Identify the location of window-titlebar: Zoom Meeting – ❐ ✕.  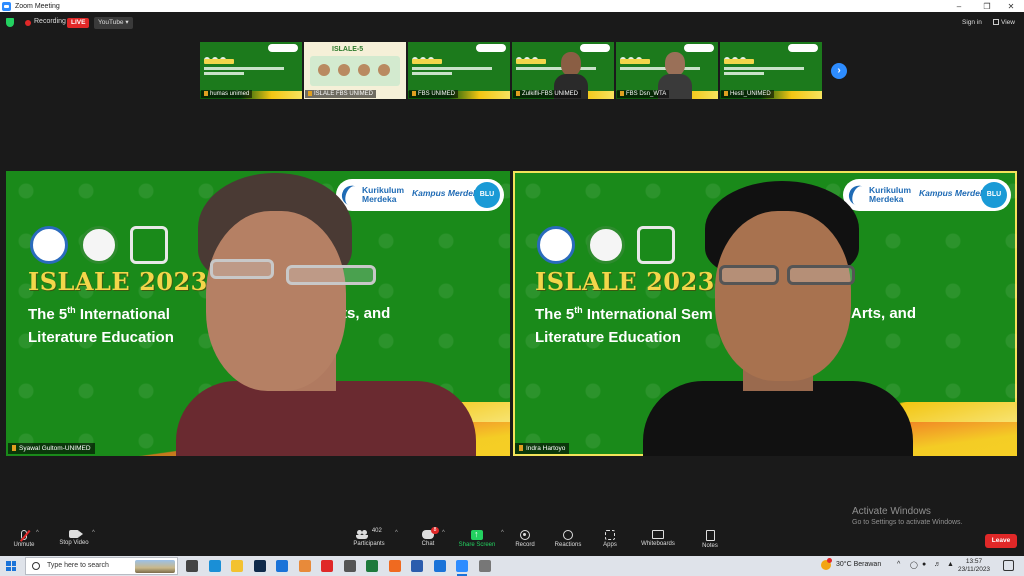
(512, 6).